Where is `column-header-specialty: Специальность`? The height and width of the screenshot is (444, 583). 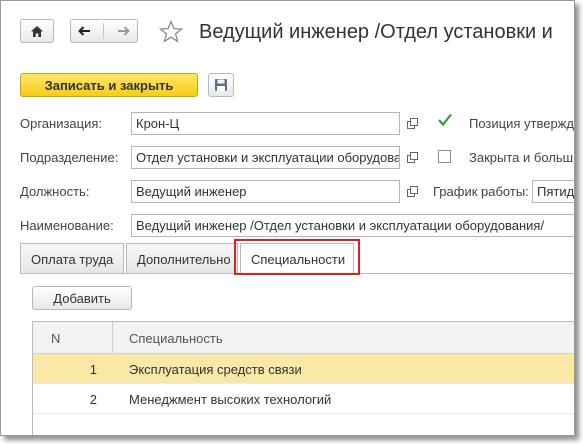
column-header-specialty: Специальность is located at coordinates (176, 338).